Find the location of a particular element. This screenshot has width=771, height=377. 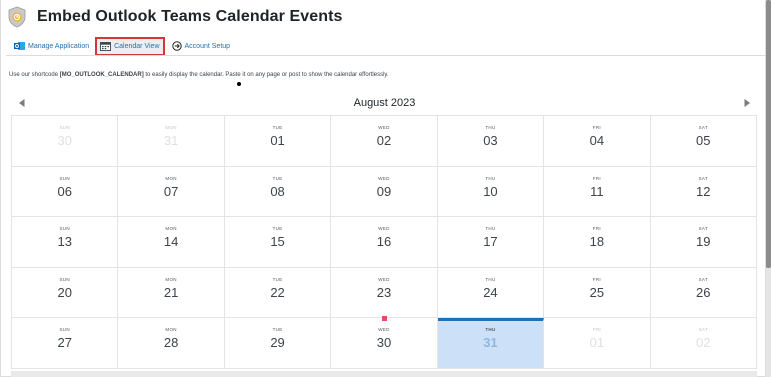

day-number: 03 is located at coordinates (490, 140).